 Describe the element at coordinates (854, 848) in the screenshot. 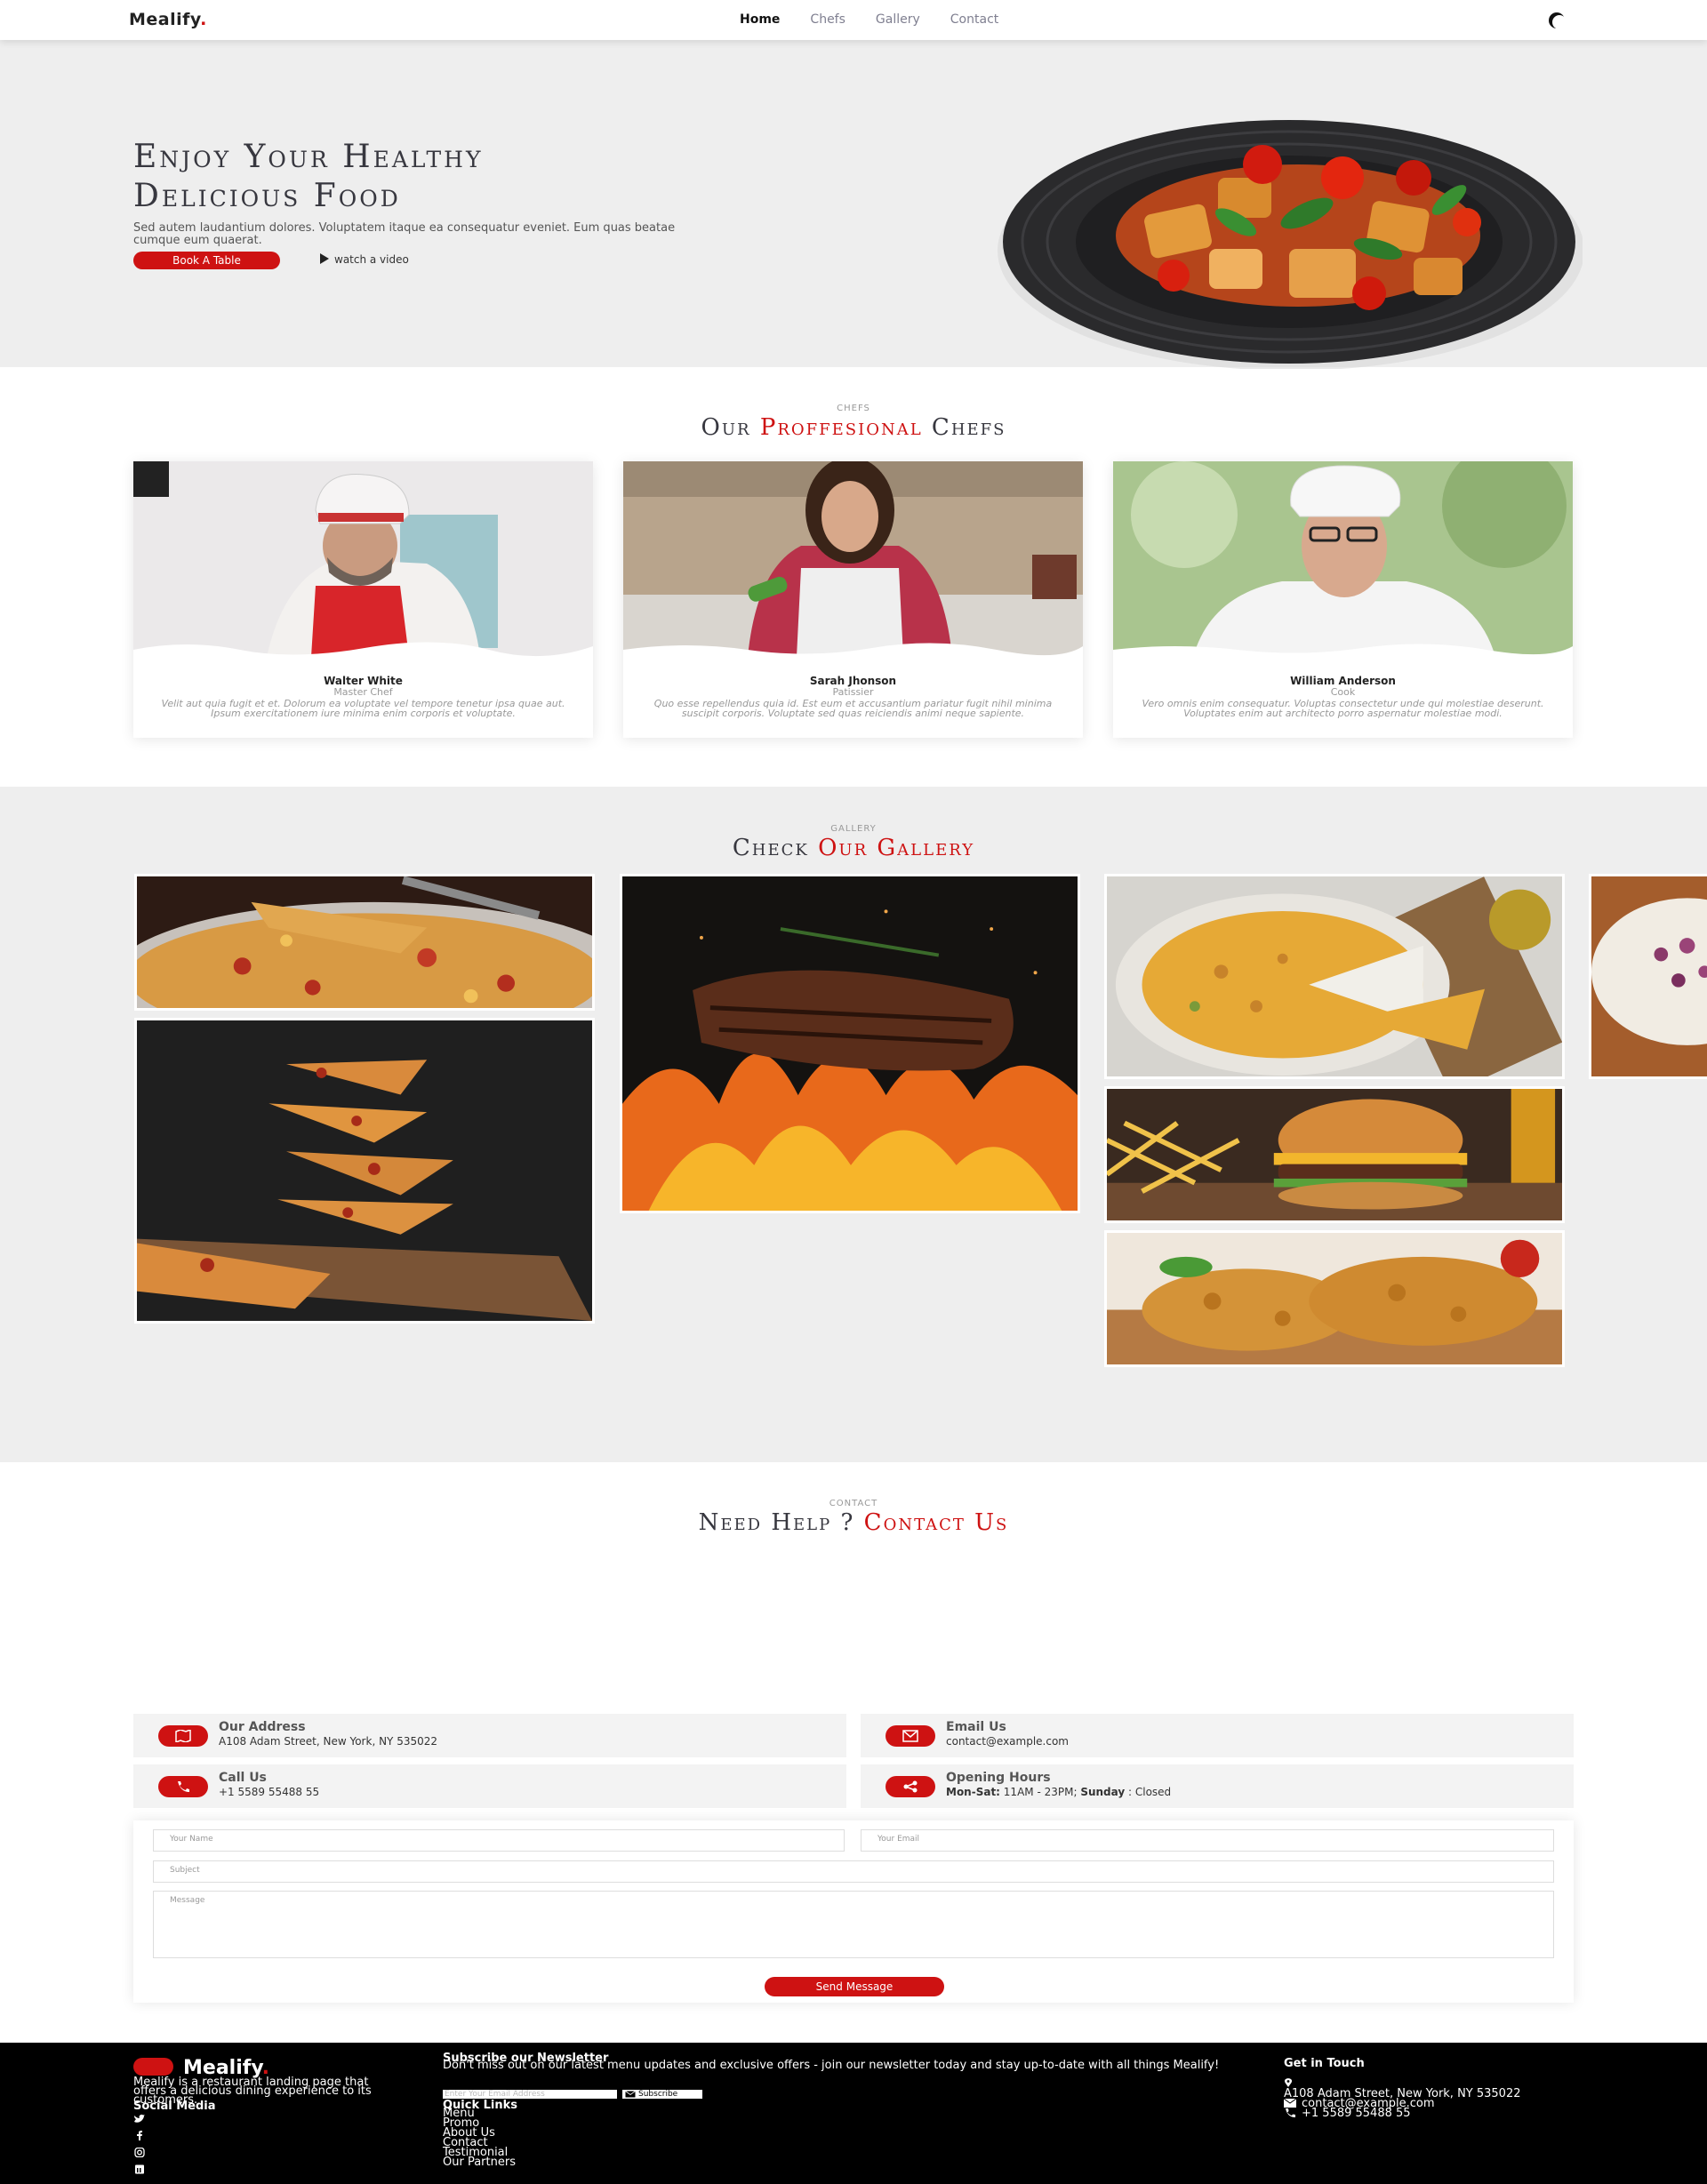

I see `gallery-section-title: Check Our Gallery` at that location.